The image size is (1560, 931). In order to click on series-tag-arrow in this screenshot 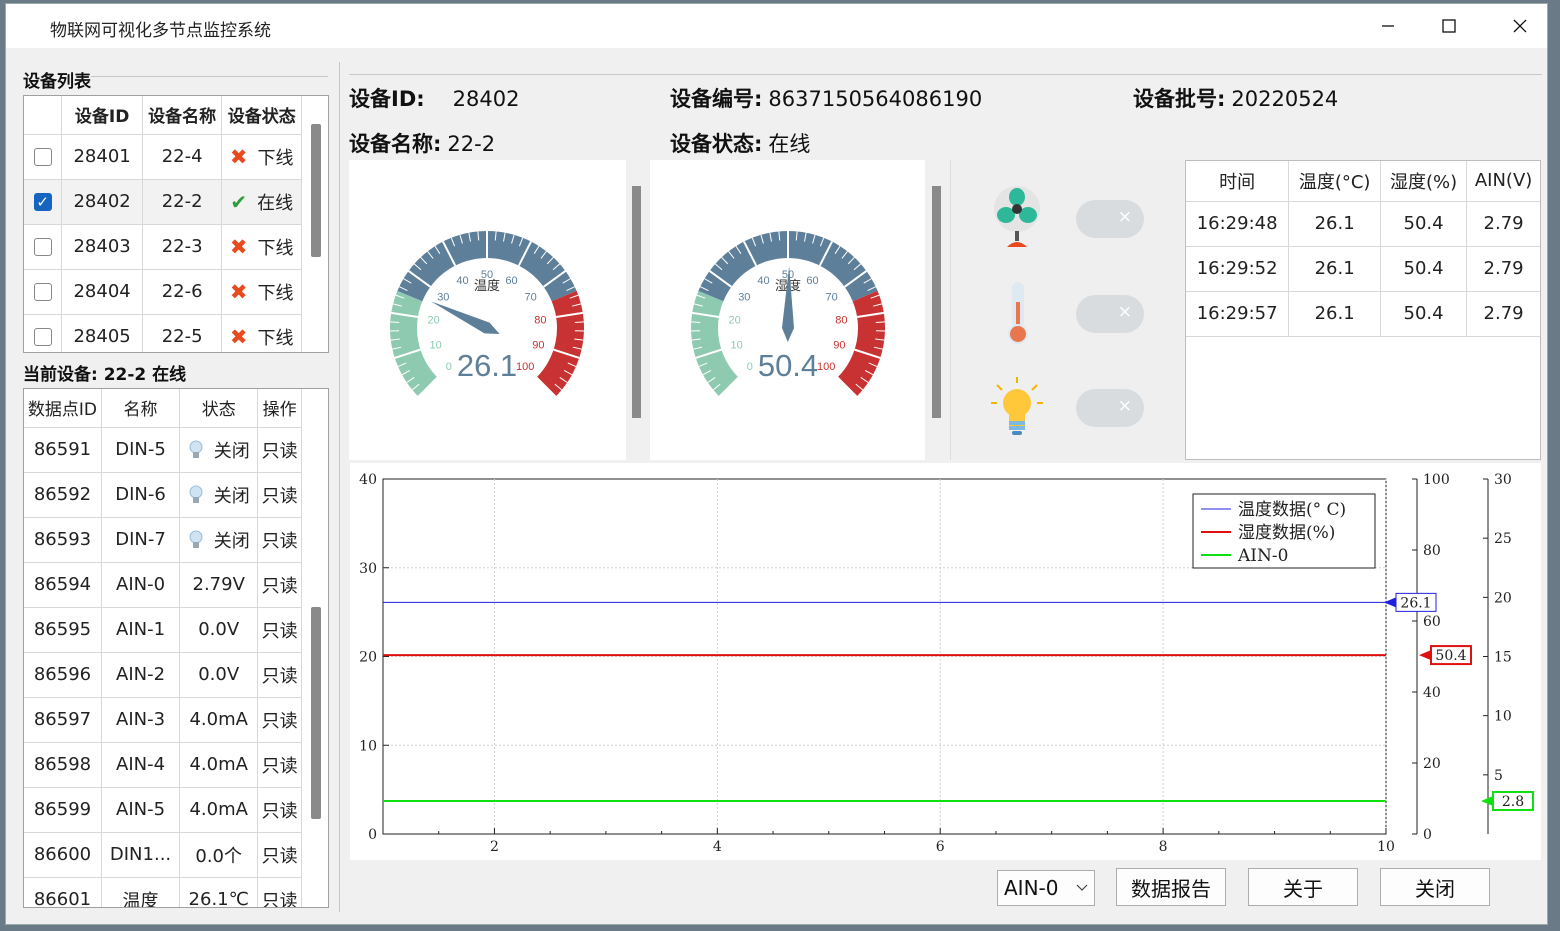, I will do `click(1425, 655)`.